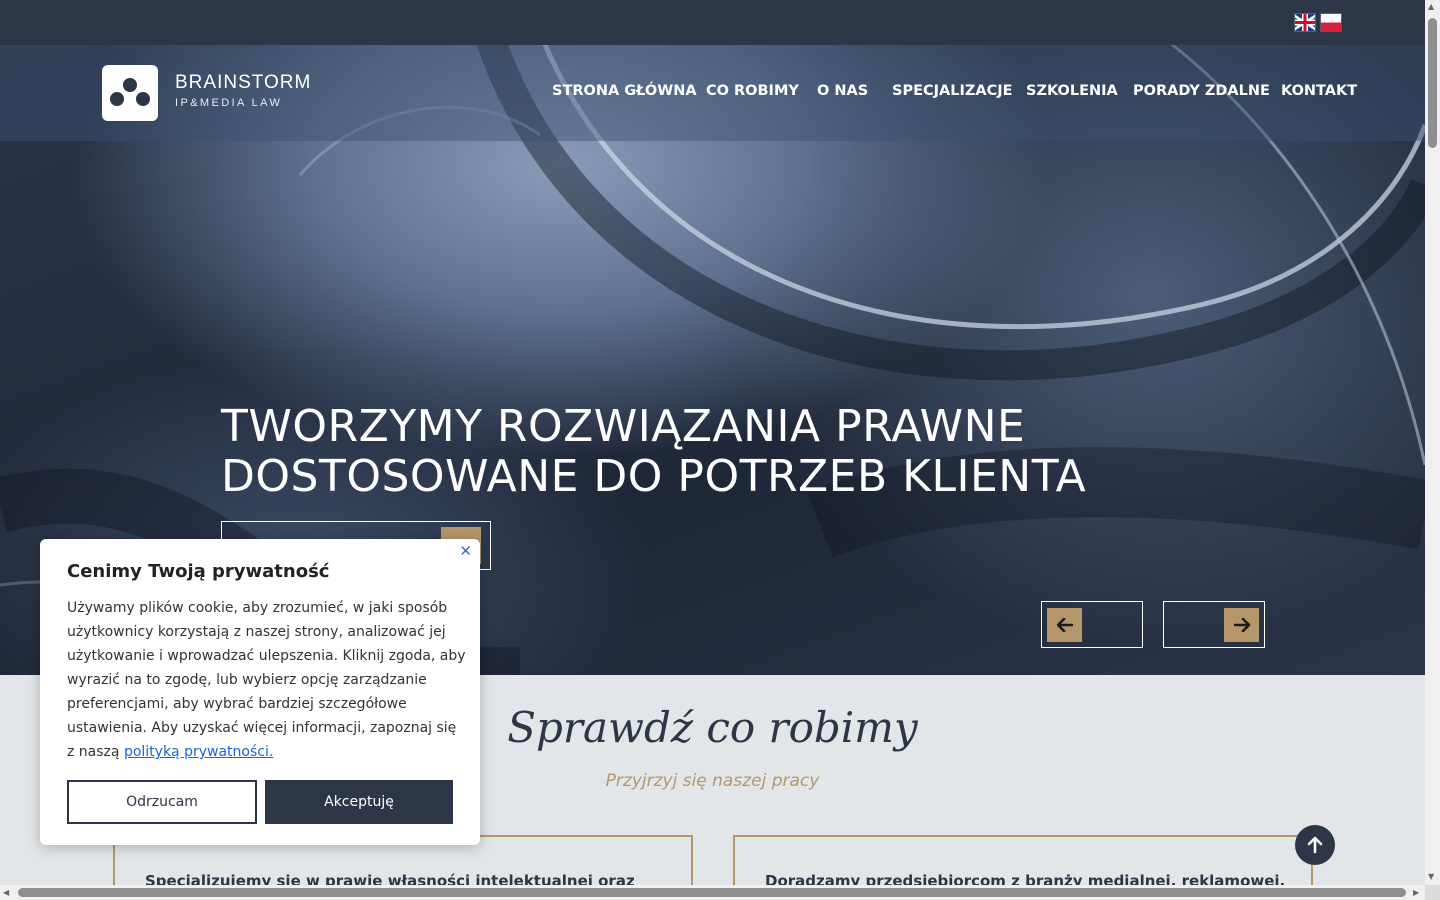  Describe the element at coordinates (465, 551) in the screenshot. I see `close-icon: ✕` at that location.